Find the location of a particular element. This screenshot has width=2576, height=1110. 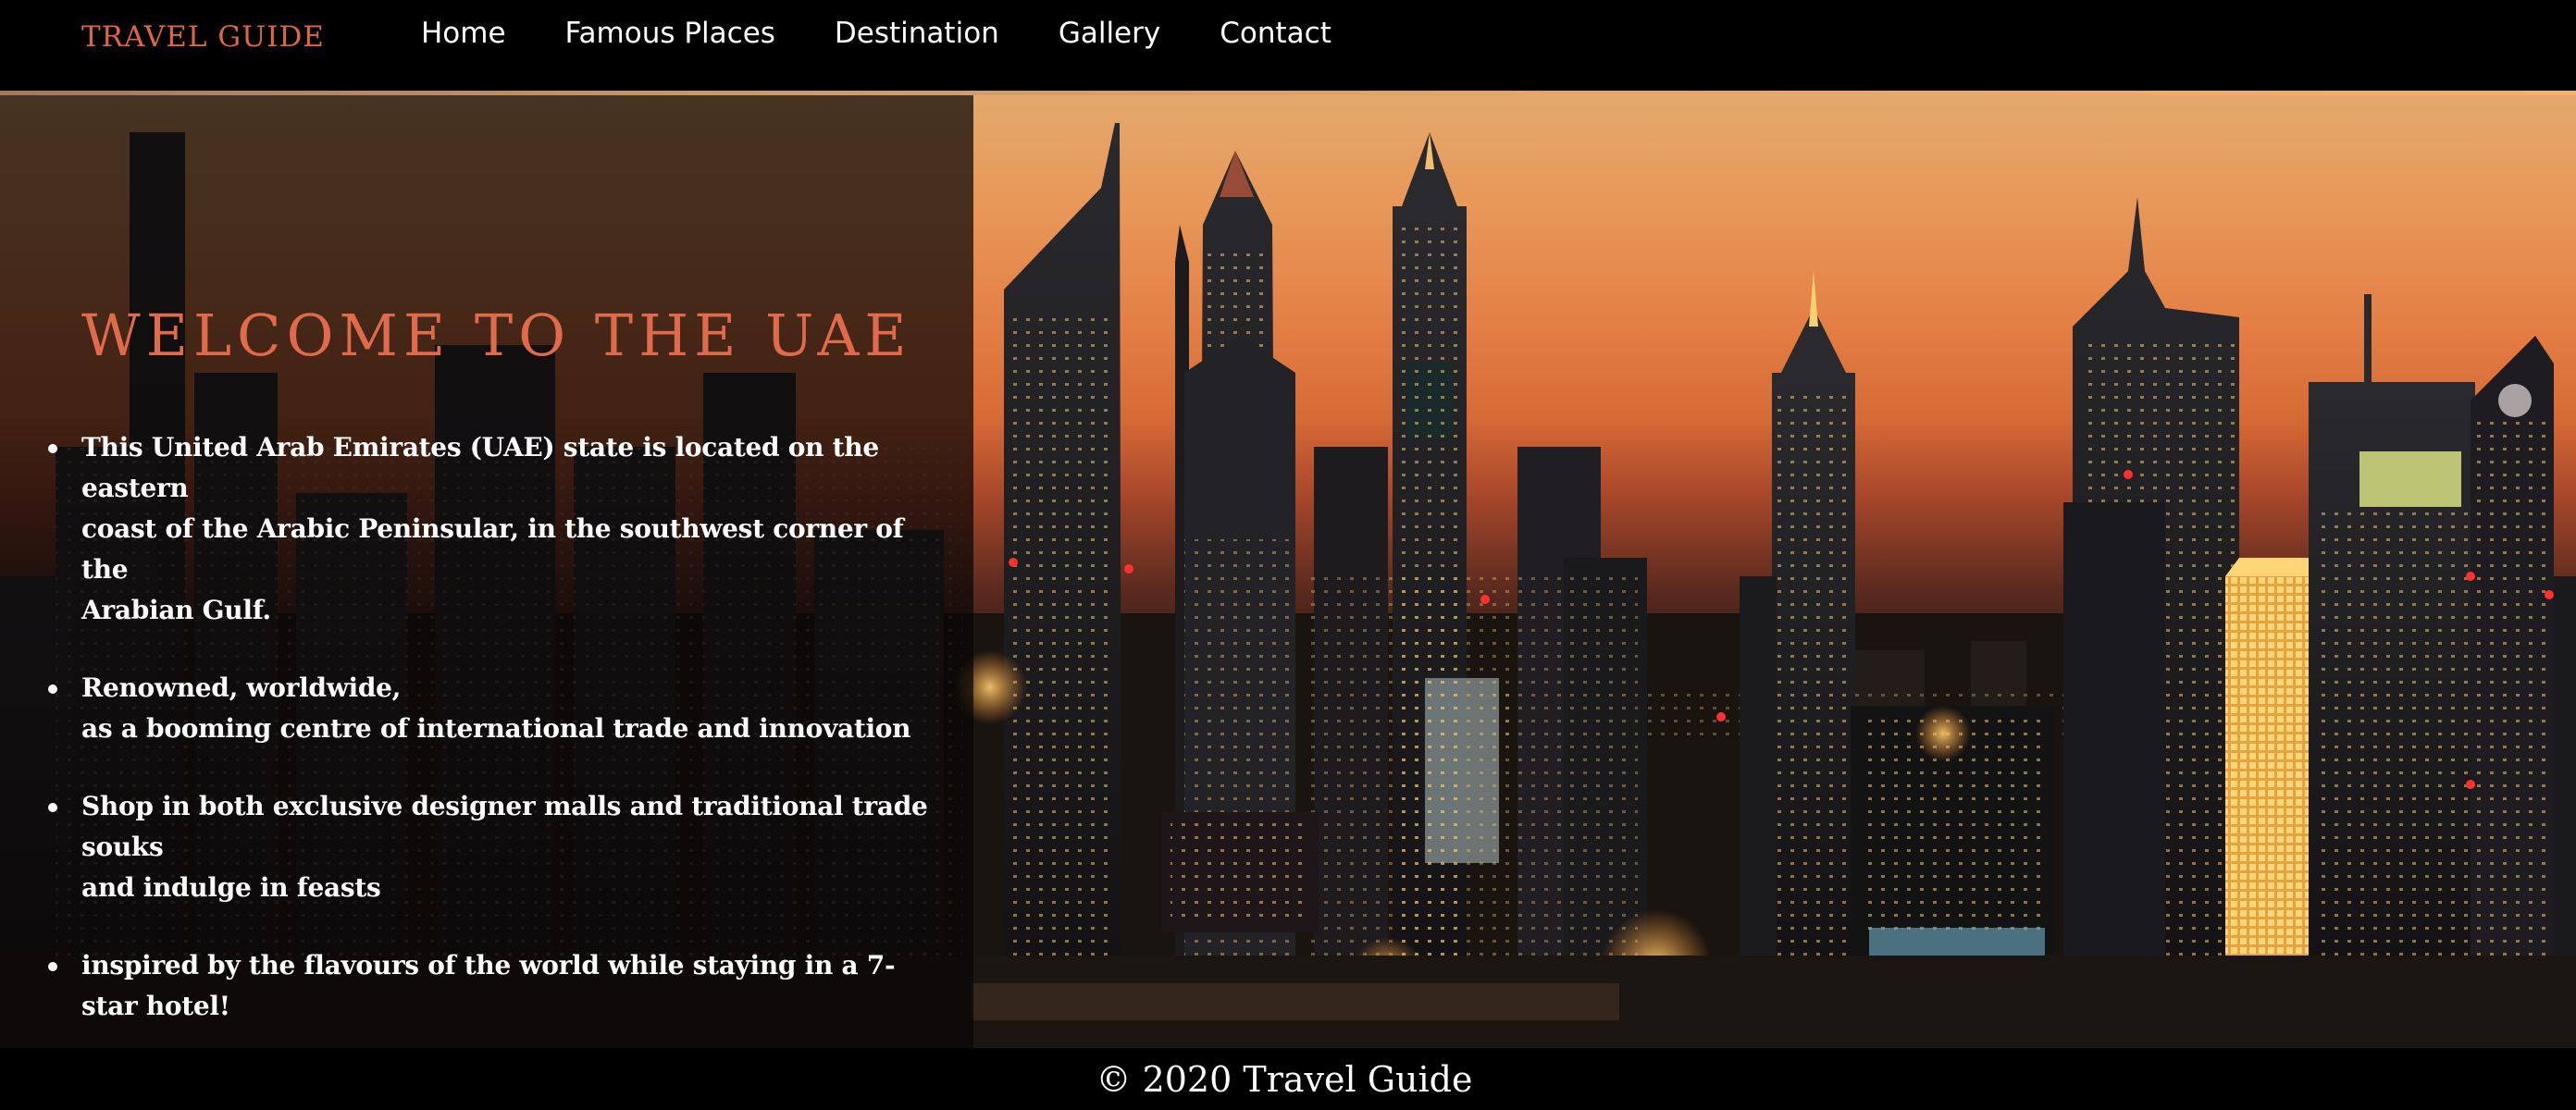

copyright-text: © 2020 Travel Guide is located at coordinates (1285, 1079).